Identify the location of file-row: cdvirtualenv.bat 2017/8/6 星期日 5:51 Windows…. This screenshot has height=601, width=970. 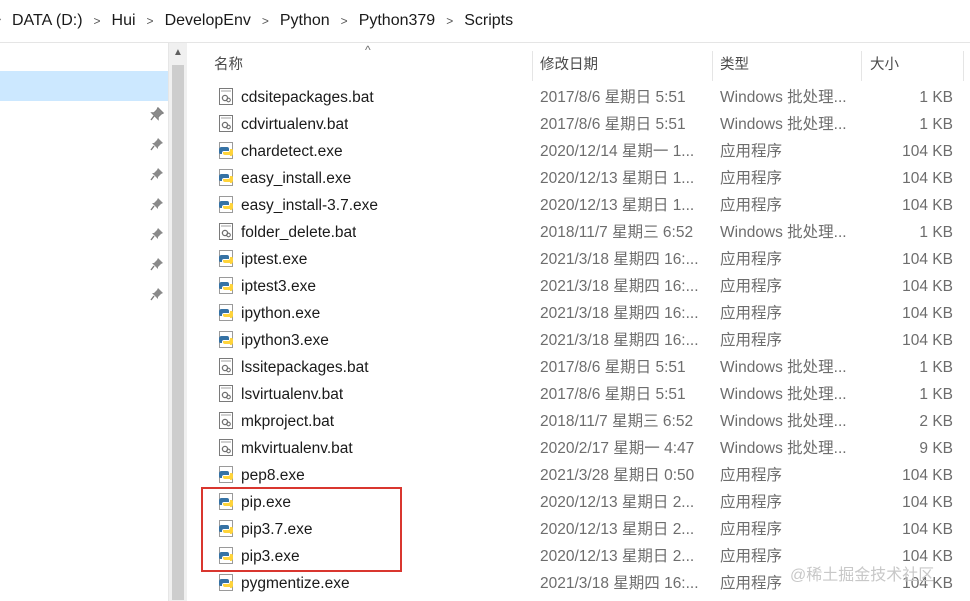
(578, 124).